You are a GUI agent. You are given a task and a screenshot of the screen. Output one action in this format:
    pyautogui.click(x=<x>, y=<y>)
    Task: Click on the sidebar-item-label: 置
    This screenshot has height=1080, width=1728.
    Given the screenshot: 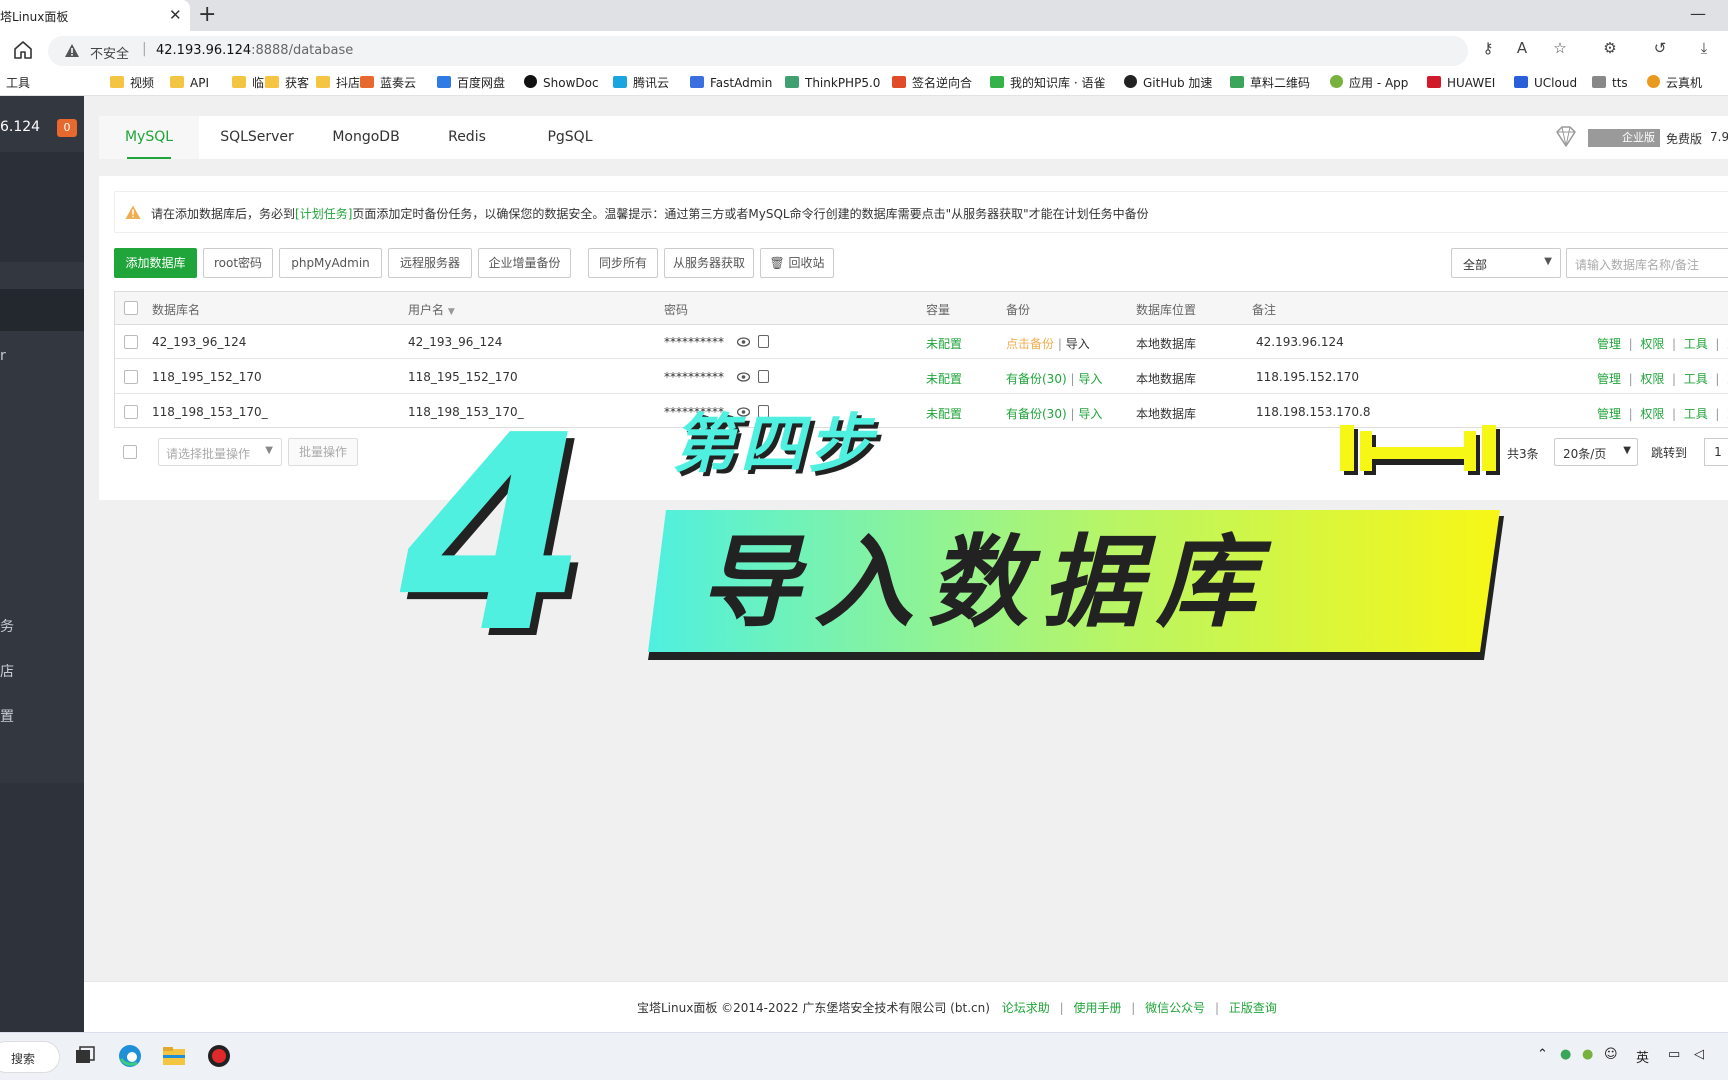 What is the action you would take?
    pyautogui.click(x=7, y=716)
    